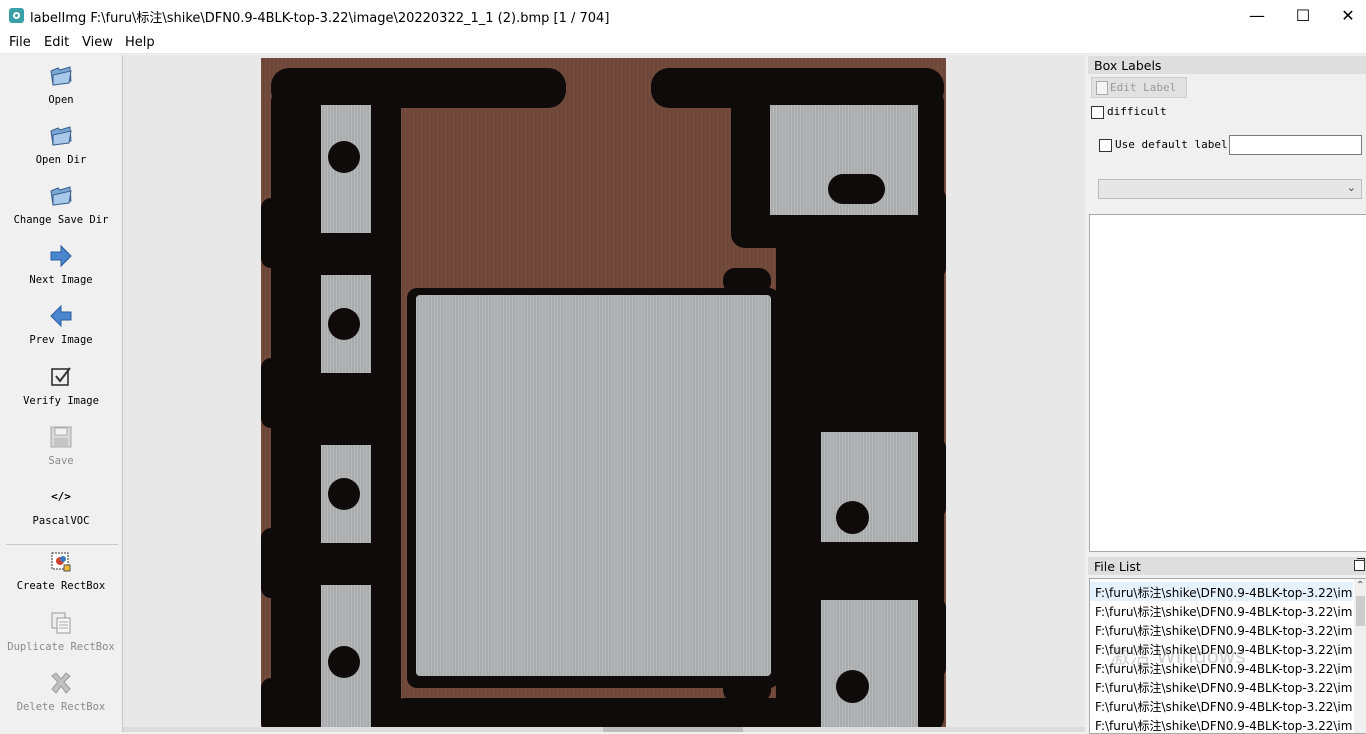 Image resolution: width=1366 pixels, height=734 pixels. Describe the element at coordinates (1227, 566) in the screenshot. I see `file-list-title: File List` at that location.